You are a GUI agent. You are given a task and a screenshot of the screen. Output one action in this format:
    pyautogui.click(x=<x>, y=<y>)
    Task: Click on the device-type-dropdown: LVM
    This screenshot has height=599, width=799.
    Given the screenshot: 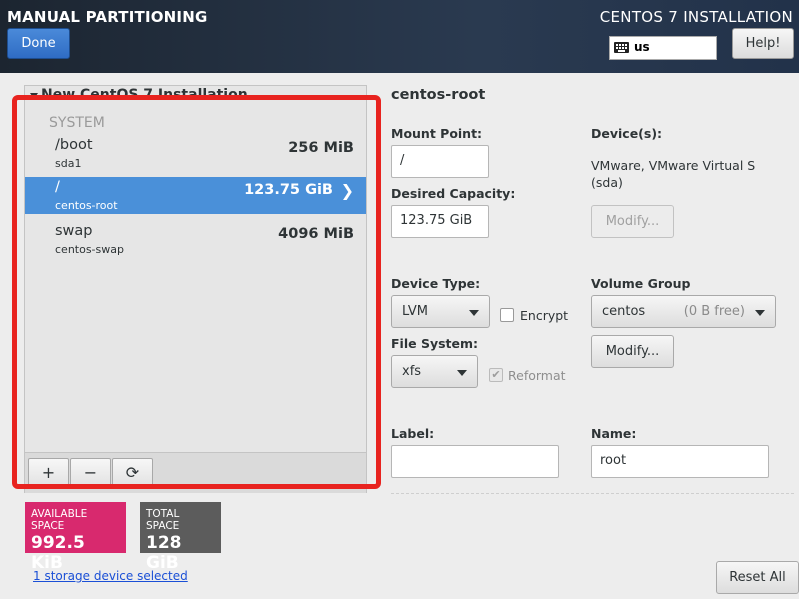 What is the action you would take?
    pyautogui.click(x=440, y=311)
    